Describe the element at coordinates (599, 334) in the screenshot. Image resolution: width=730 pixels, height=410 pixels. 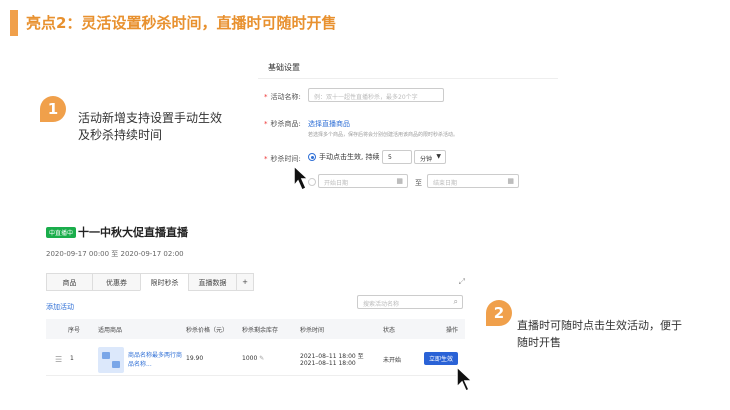
I see `note-2: 直播时可随时点击生效活动，便于 随时开售` at that location.